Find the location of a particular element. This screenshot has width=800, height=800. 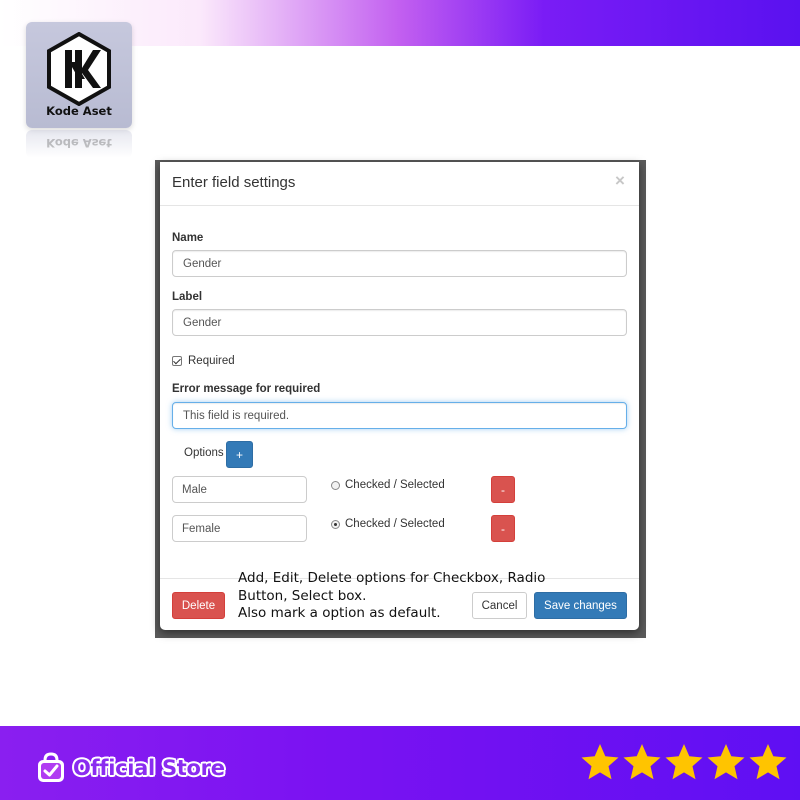

option-input-female is located at coordinates (239, 528).